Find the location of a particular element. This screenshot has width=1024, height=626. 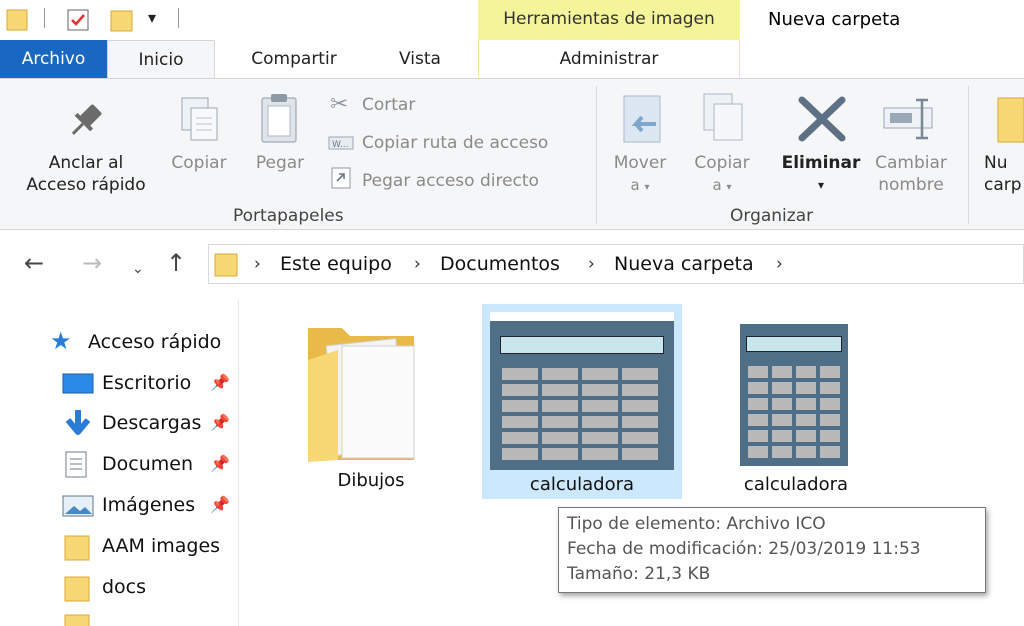

file-name-label: Dibujos is located at coordinates (371, 480).